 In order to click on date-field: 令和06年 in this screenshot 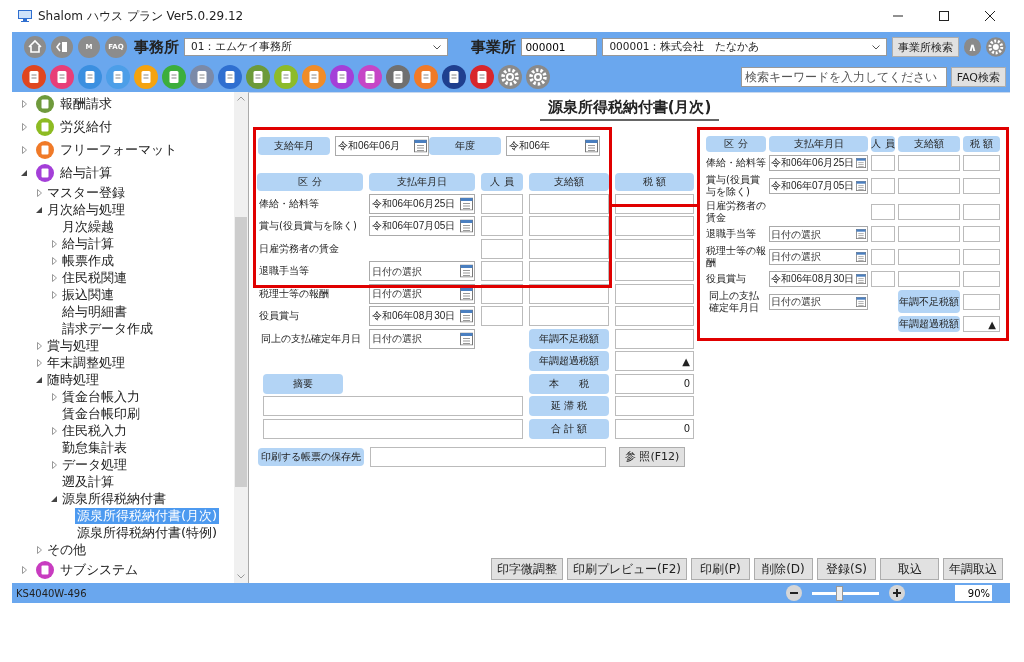, I will do `click(553, 146)`.